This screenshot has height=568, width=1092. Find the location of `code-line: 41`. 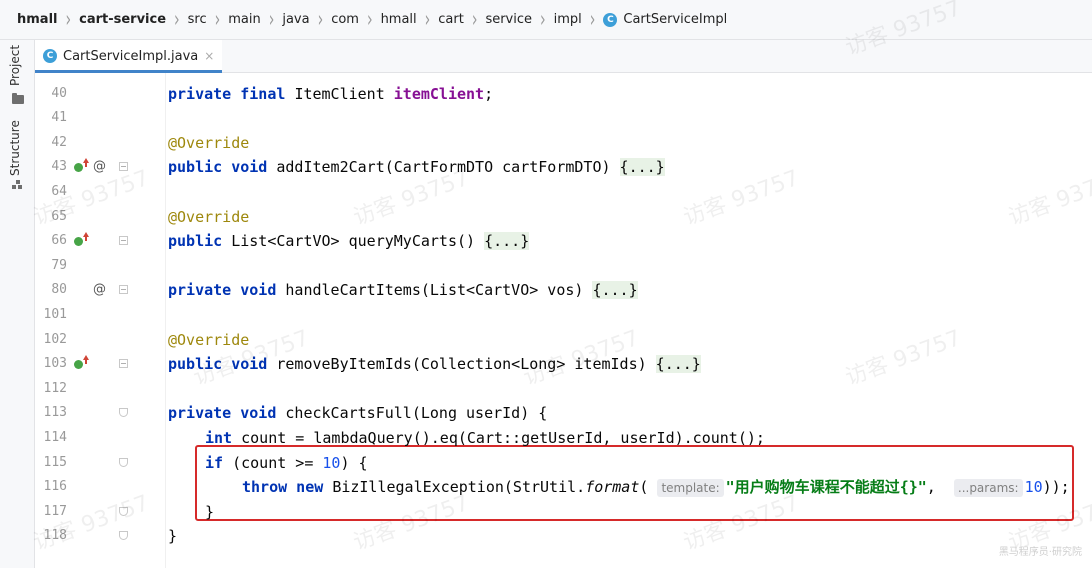

code-line: 41 is located at coordinates (563, 118).